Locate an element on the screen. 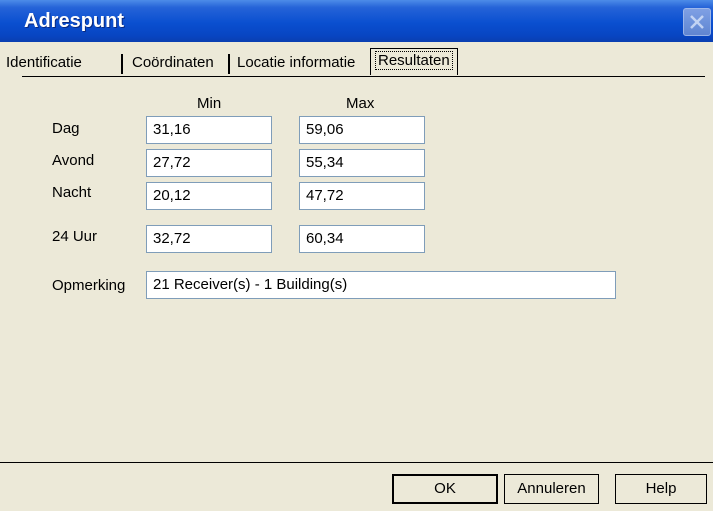 This screenshot has height=511, width=713. remark-label: Opmerking is located at coordinates (89, 285).